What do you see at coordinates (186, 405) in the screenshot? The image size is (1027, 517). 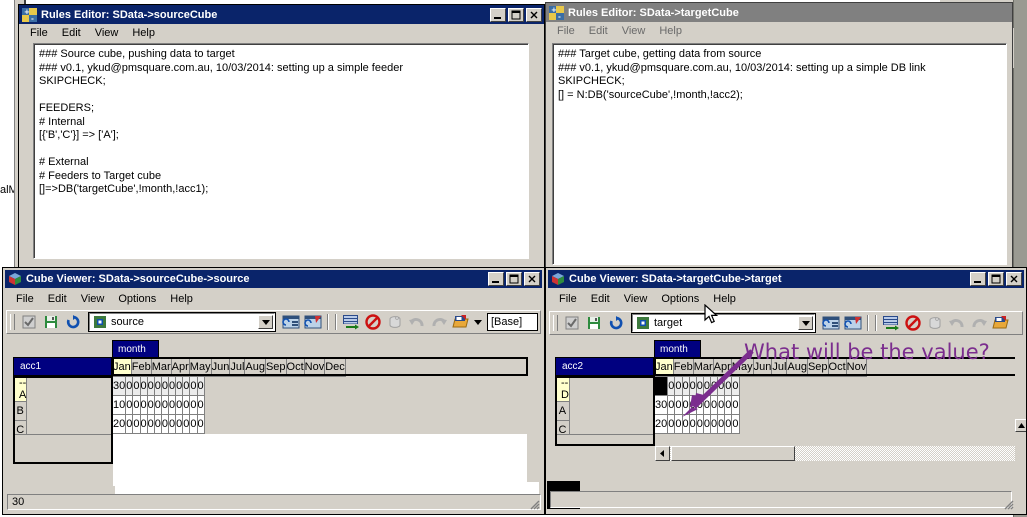 I see `grid-cell-r1-c9: 0` at bounding box center [186, 405].